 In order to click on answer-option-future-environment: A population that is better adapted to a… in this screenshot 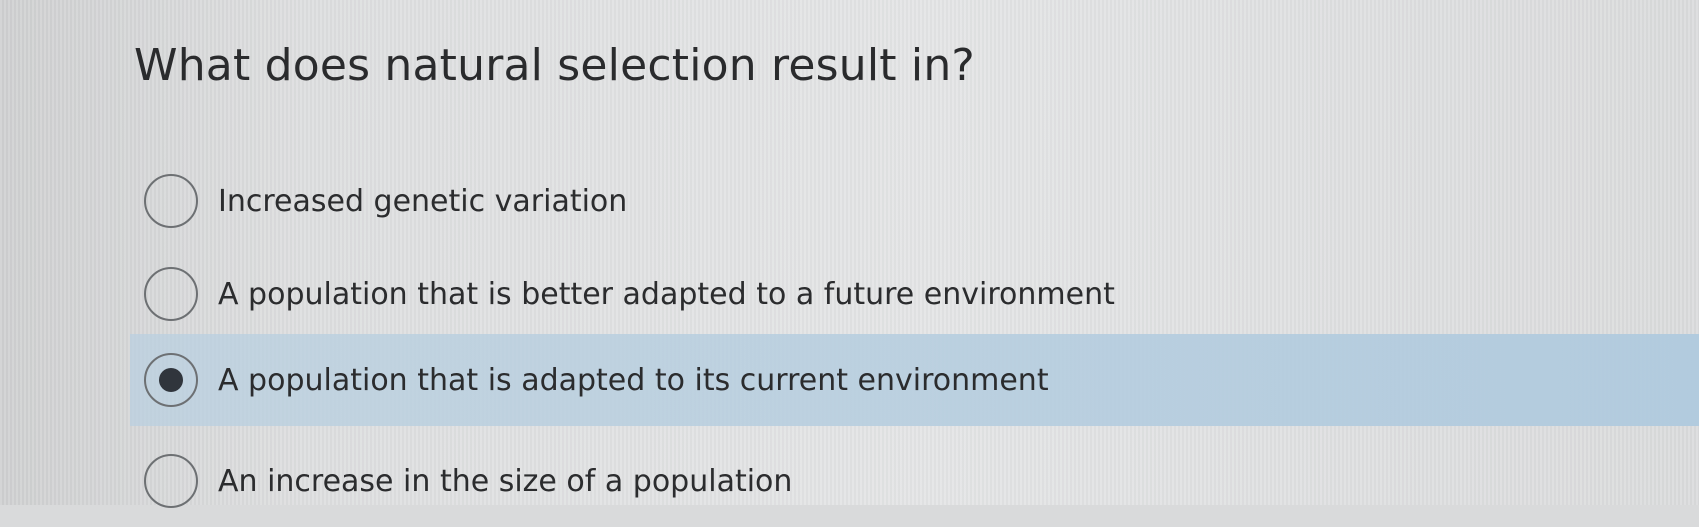, I will do `click(622, 294)`.